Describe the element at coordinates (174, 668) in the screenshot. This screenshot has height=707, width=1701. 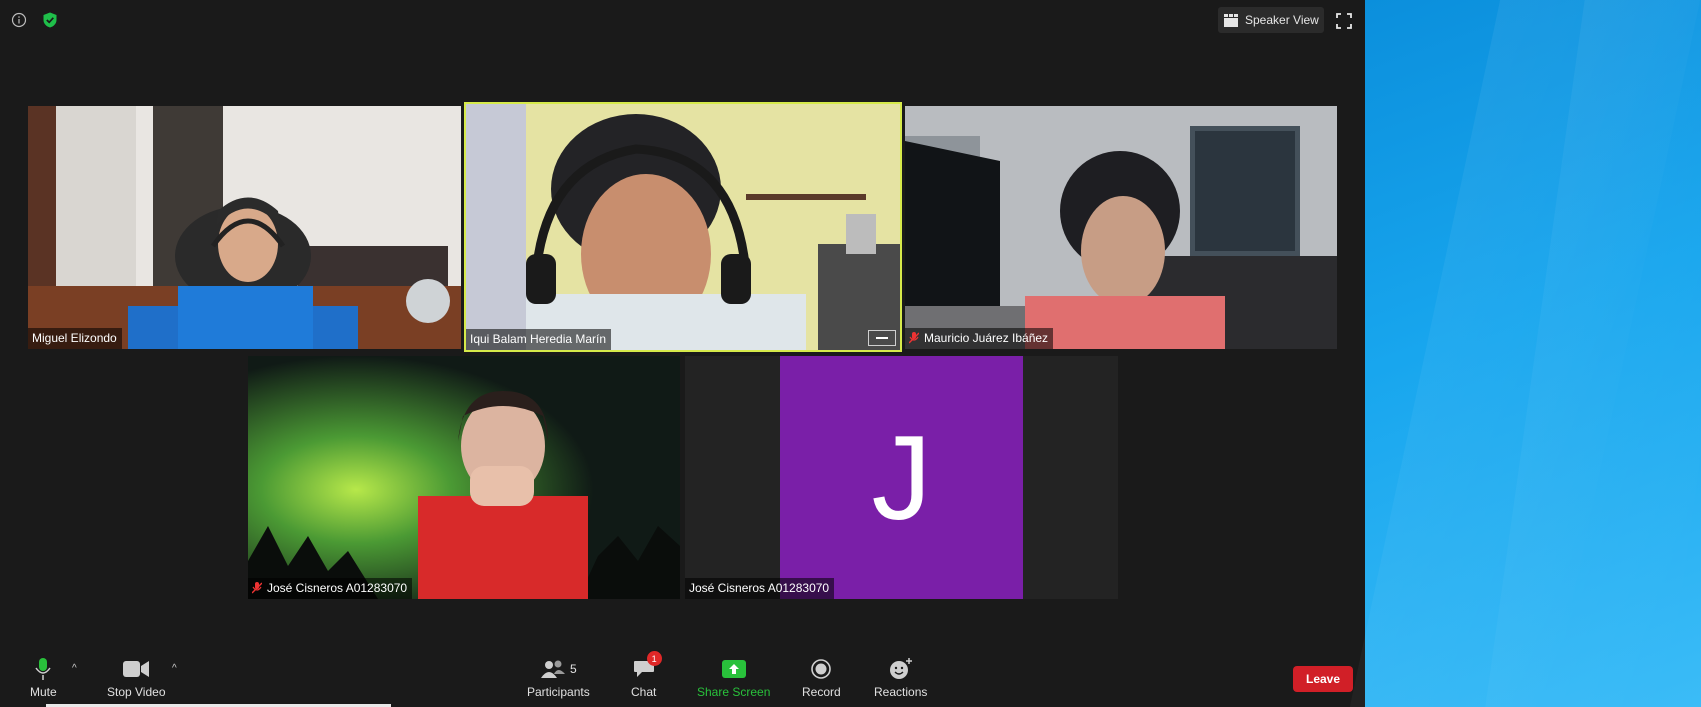
I see `video-options-chevron-up-icon: ^` at that location.